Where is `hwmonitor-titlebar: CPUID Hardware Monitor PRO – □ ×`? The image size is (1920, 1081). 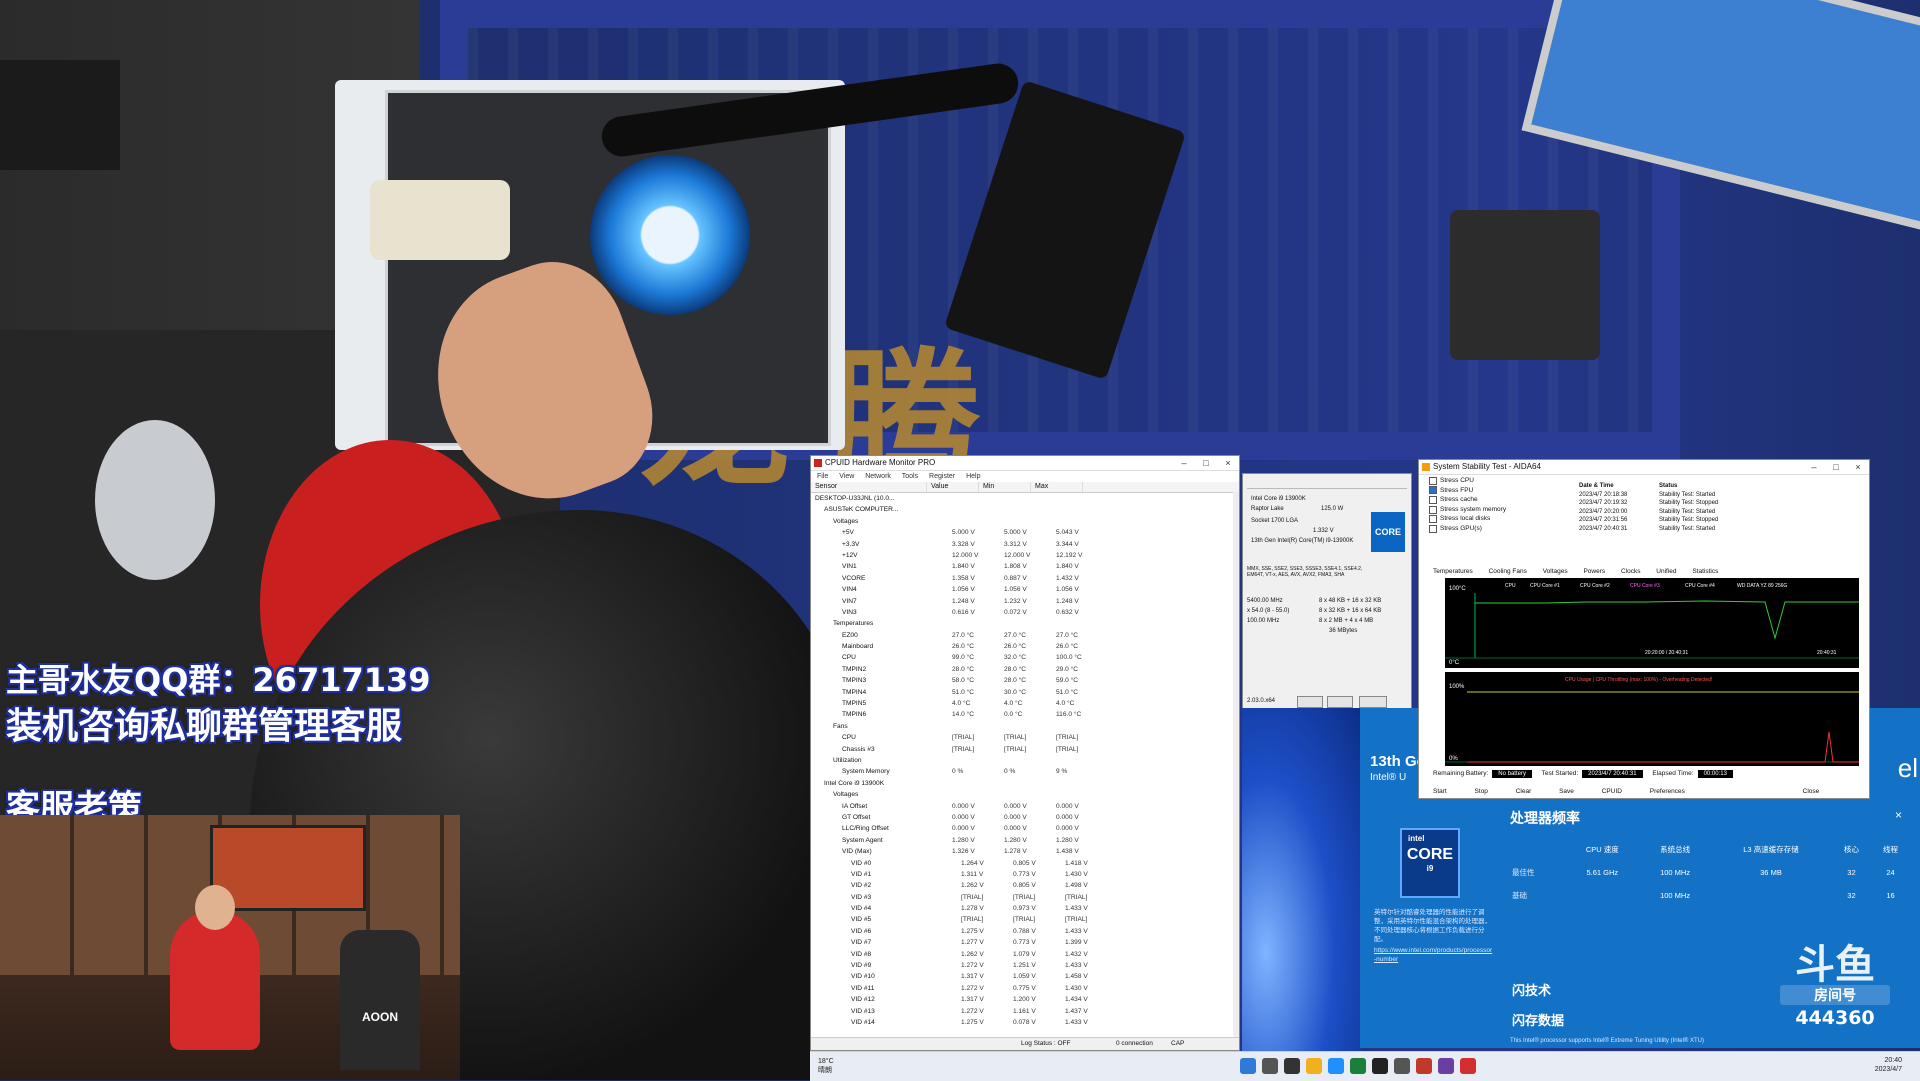 hwmonitor-titlebar: CPUID Hardware Monitor PRO – □ × is located at coordinates (1025, 463).